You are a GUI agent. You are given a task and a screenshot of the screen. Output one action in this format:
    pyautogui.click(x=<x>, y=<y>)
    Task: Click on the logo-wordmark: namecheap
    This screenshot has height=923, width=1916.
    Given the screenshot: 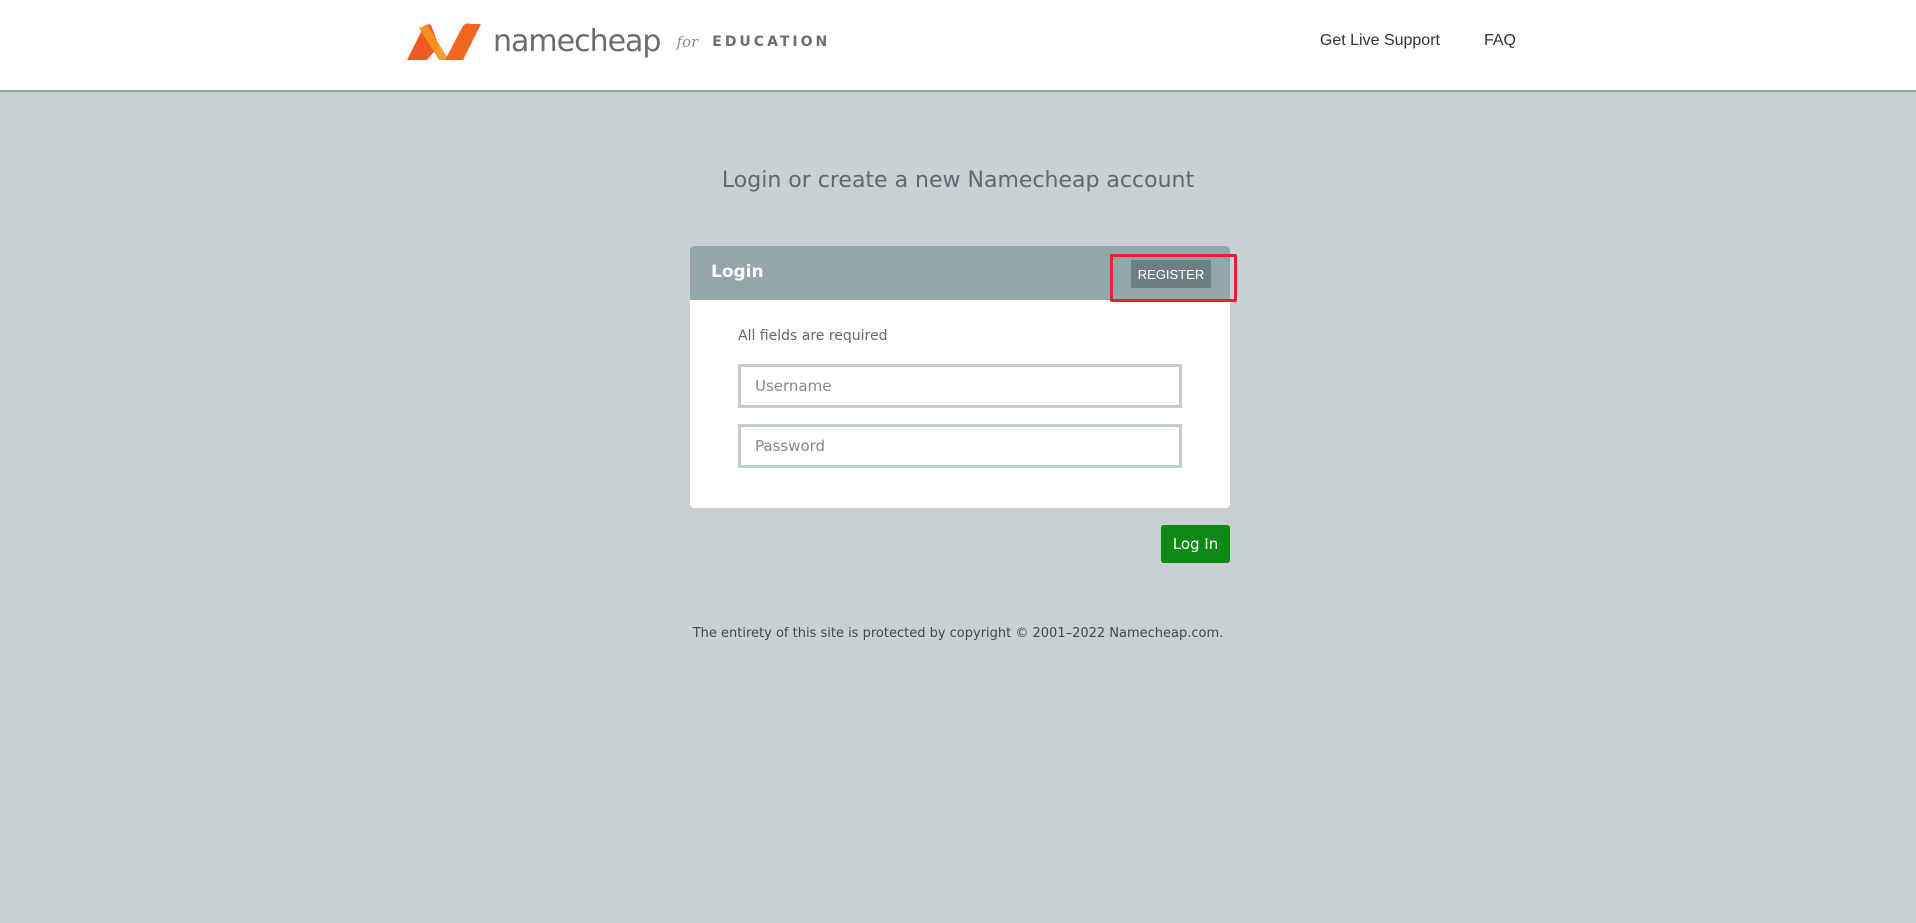 What is the action you would take?
    pyautogui.click(x=577, y=41)
    